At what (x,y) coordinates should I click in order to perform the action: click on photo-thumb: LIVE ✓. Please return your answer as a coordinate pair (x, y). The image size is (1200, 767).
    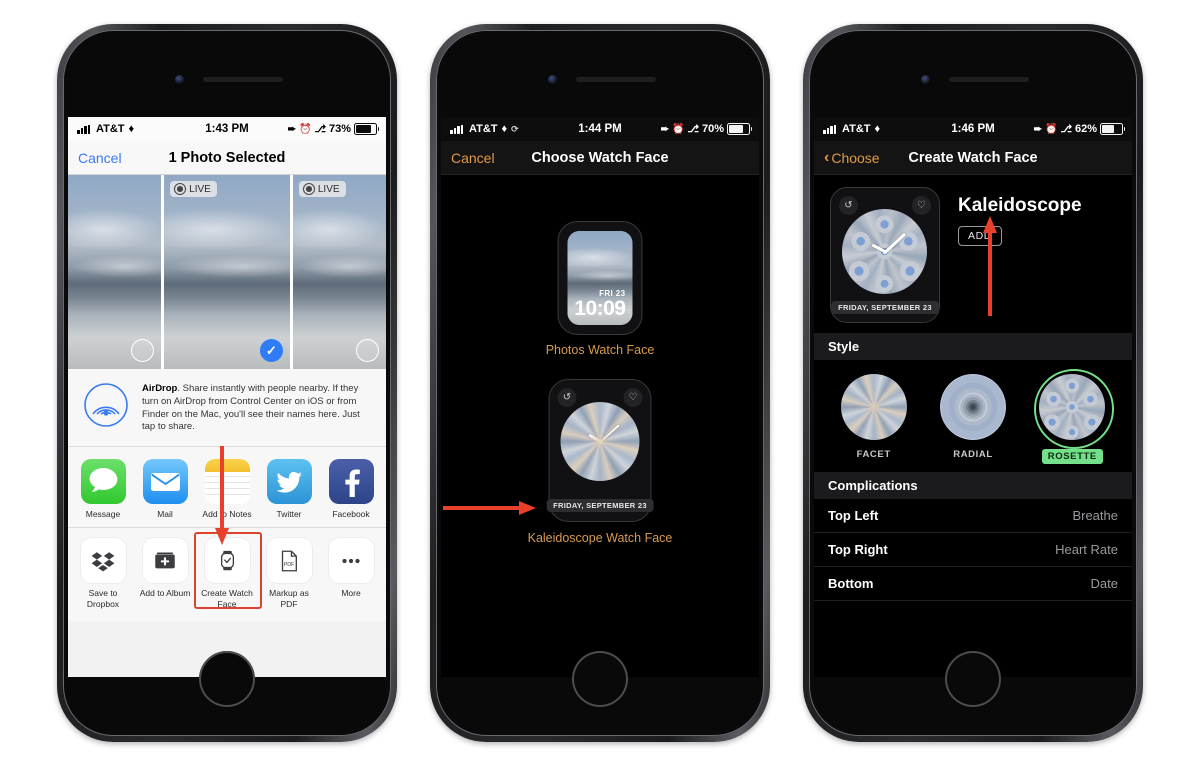
    Looking at the image, I should click on (227, 272).